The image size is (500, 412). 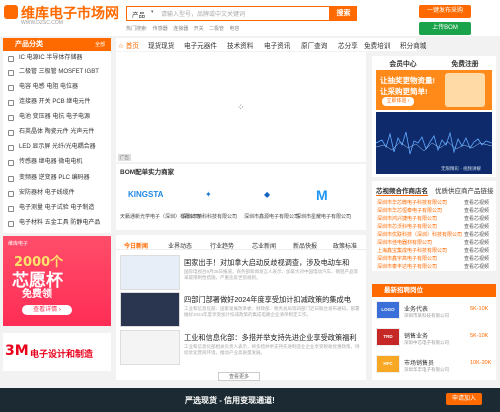 I want to click on publish-purchase-button: 一键发布采购, so click(x=445, y=11).